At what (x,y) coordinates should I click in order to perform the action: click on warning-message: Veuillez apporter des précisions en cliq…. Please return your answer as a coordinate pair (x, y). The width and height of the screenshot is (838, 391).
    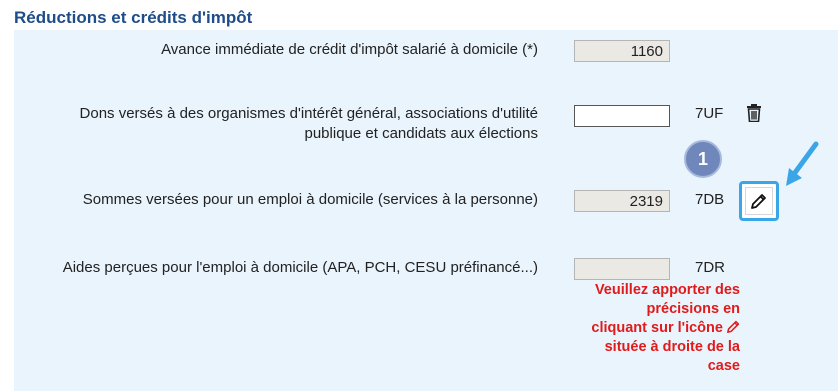
    Looking at the image, I should click on (650, 328).